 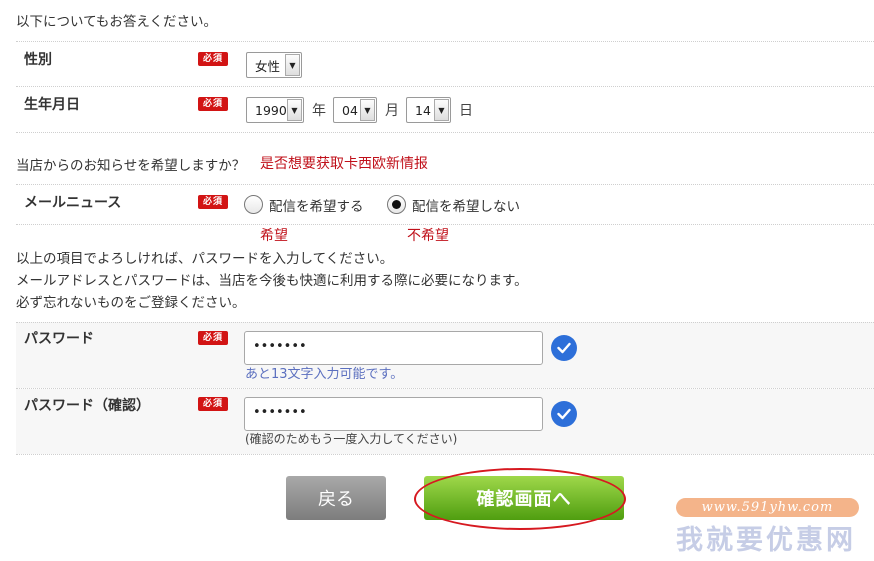 What do you see at coordinates (392, 111) in the screenshot?
I see `month-unit: 月` at bounding box center [392, 111].